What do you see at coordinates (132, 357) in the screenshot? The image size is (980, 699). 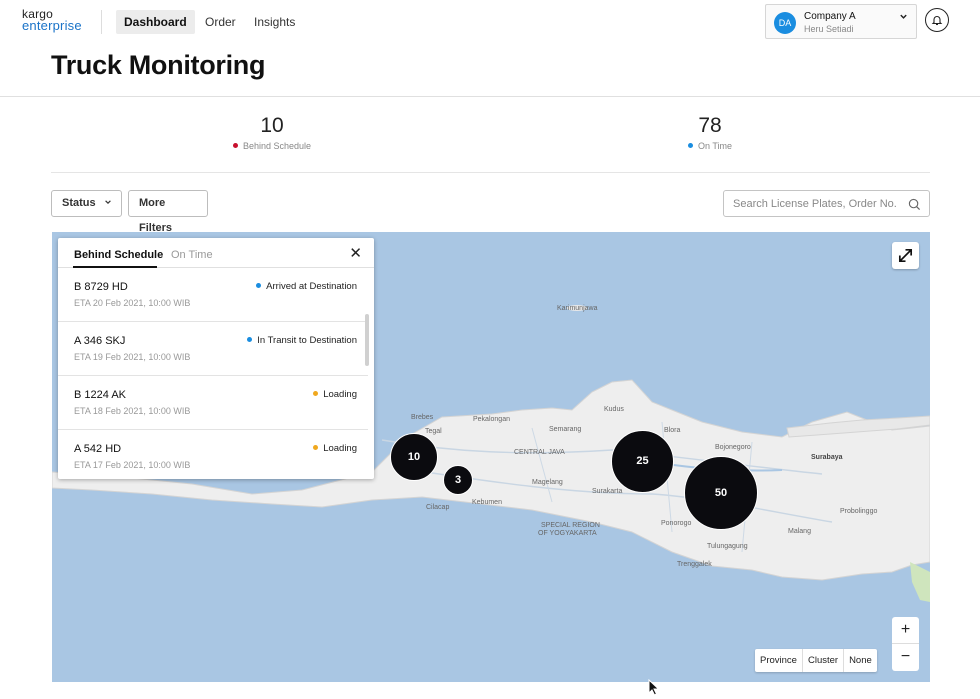 I see `eta-text: ETA 19 Feb 2021, 10:00 WIB` at bounding box center [132, 357].